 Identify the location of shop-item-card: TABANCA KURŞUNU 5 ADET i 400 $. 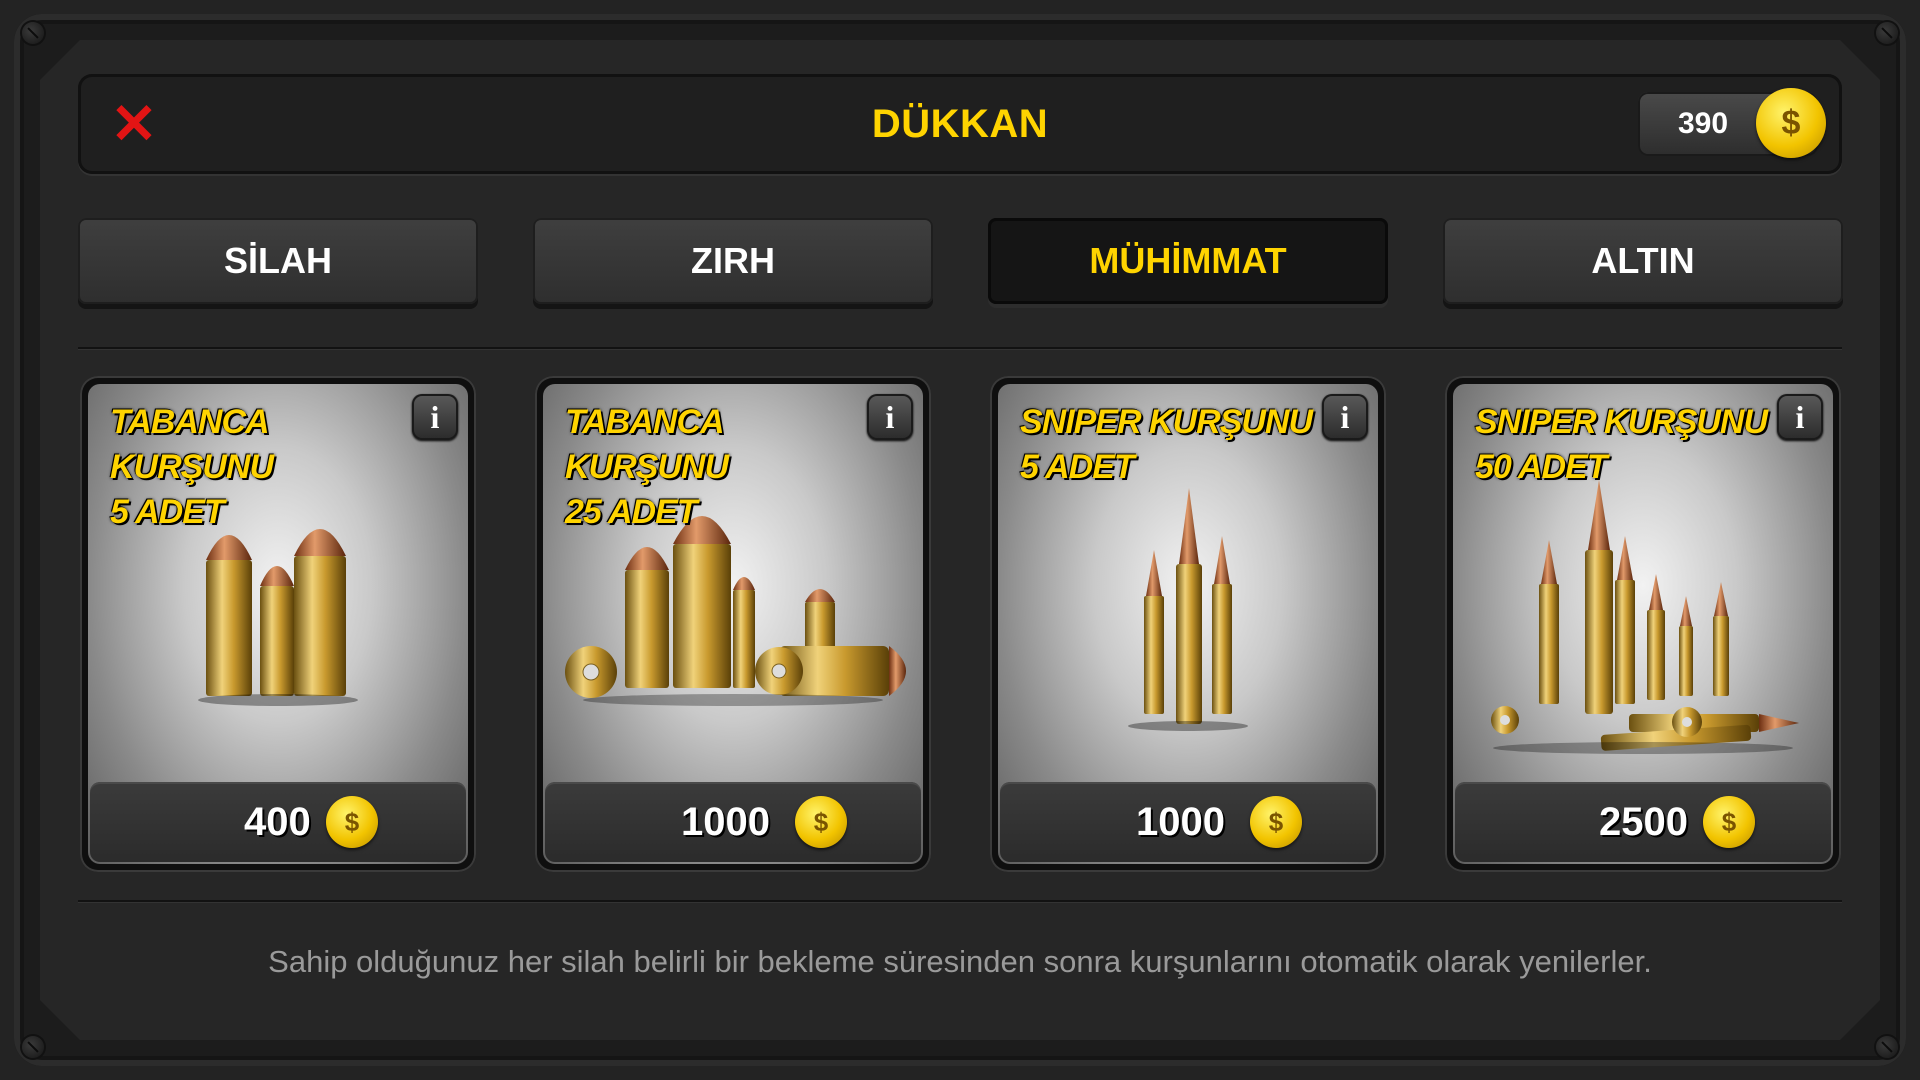
(278, 624).